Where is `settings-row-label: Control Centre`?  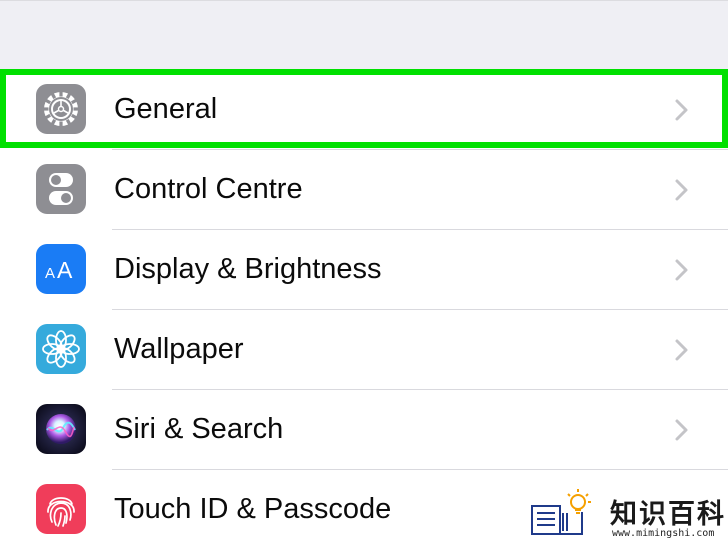 settings-row-label: Control Centre is located at coordinates (208, 189).